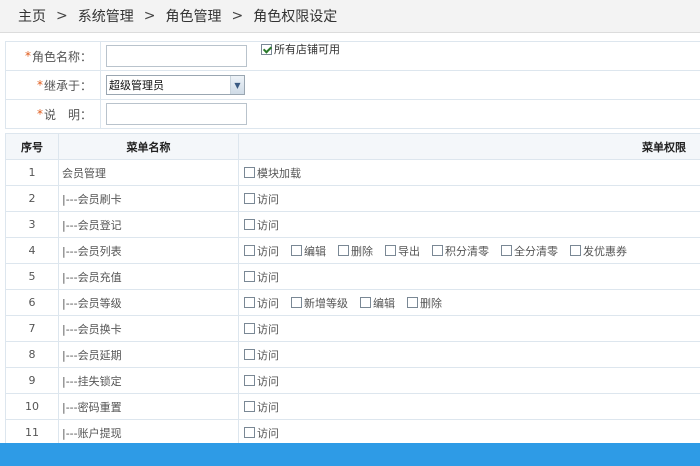 This screenshot has height=466, width=700. I want to click on row-menu-name: |---会员换卡, so click(149, 328).